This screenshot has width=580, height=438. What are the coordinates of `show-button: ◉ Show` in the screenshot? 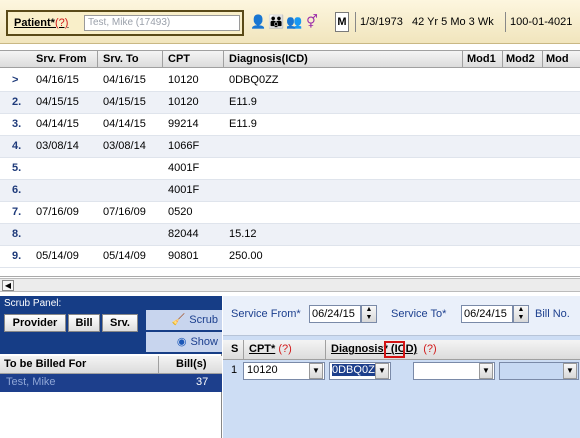 It's located at (184, 342).